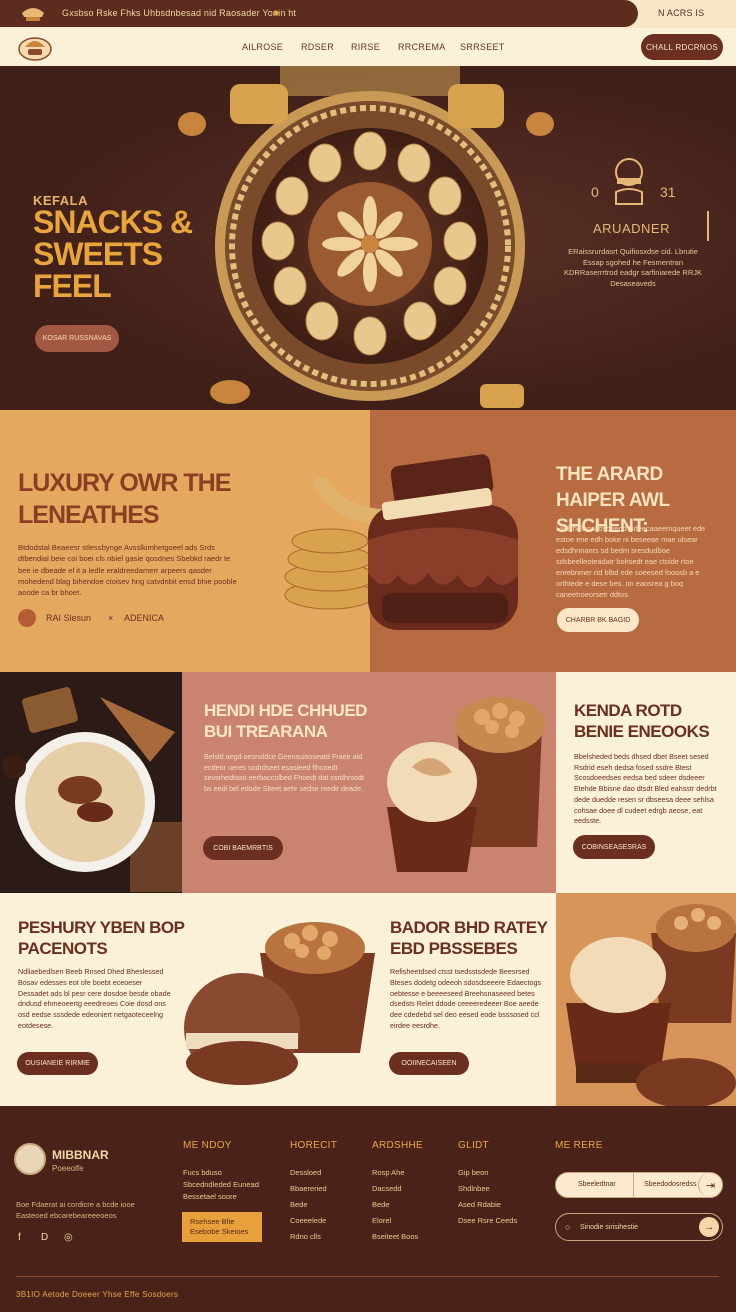 The width and height of the screenshot is (736, 1312). I want to click on footer-brand: MIBBNAR, so click(80, 1155).